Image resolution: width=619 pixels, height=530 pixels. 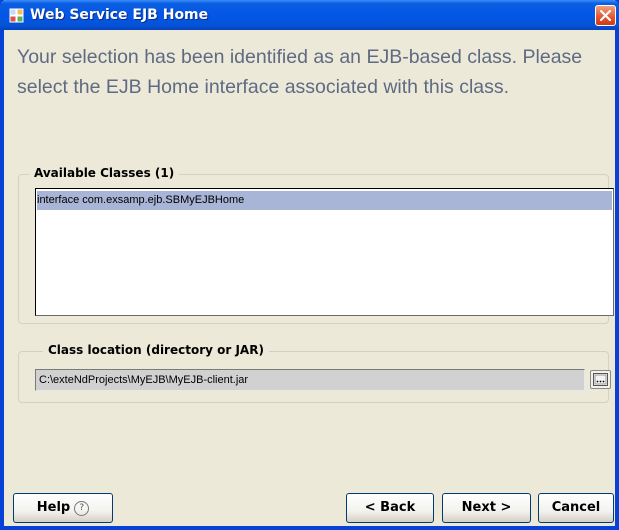 What do you see at coordinates (53, 507) in the screenshot?
I see `help-button-label: Help` at bounding box center [53, 507].